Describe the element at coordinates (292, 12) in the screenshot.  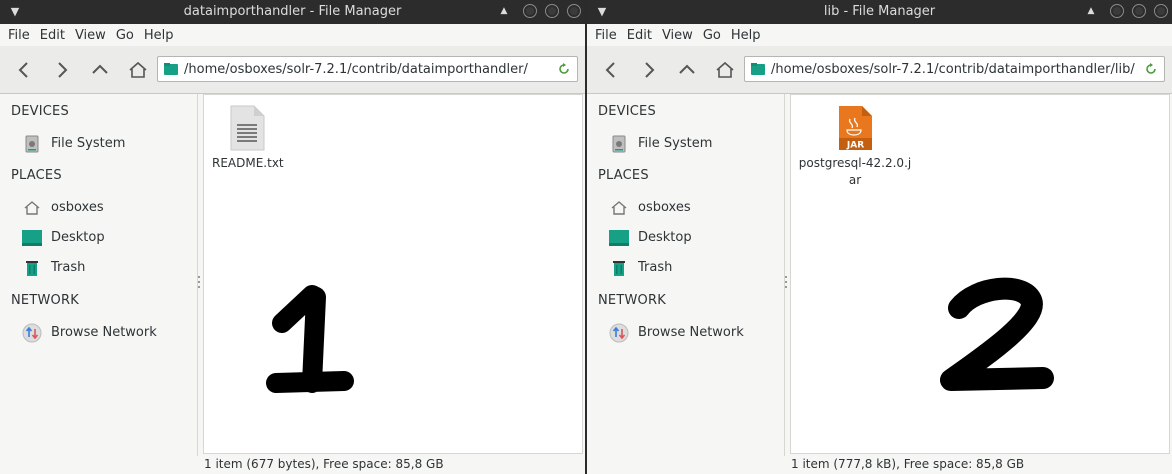
I see `titlebar: ▼ dataimporthandler - File Manager ▲` at that location.